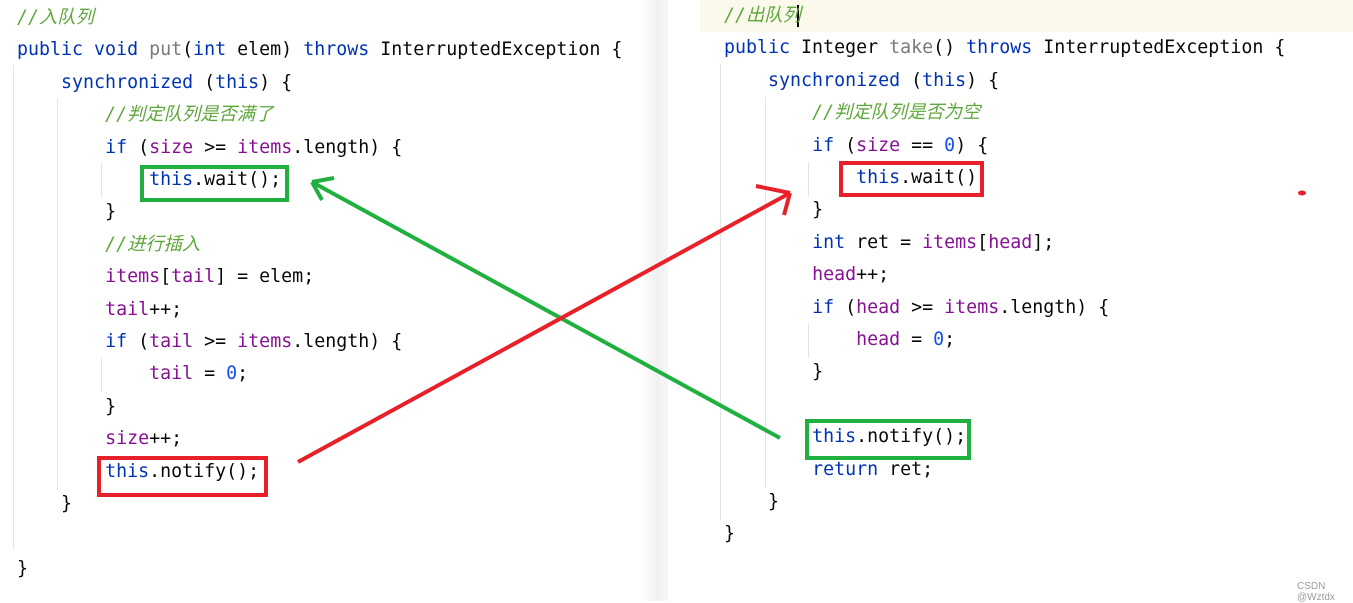 This screenshot has width=1353, height=603. I want to click on watermark: CSDN @Wztdx, so click(1316, 592).